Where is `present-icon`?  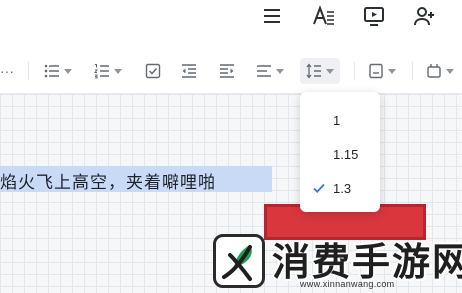
present-icon is located at coordinates (374, 16).